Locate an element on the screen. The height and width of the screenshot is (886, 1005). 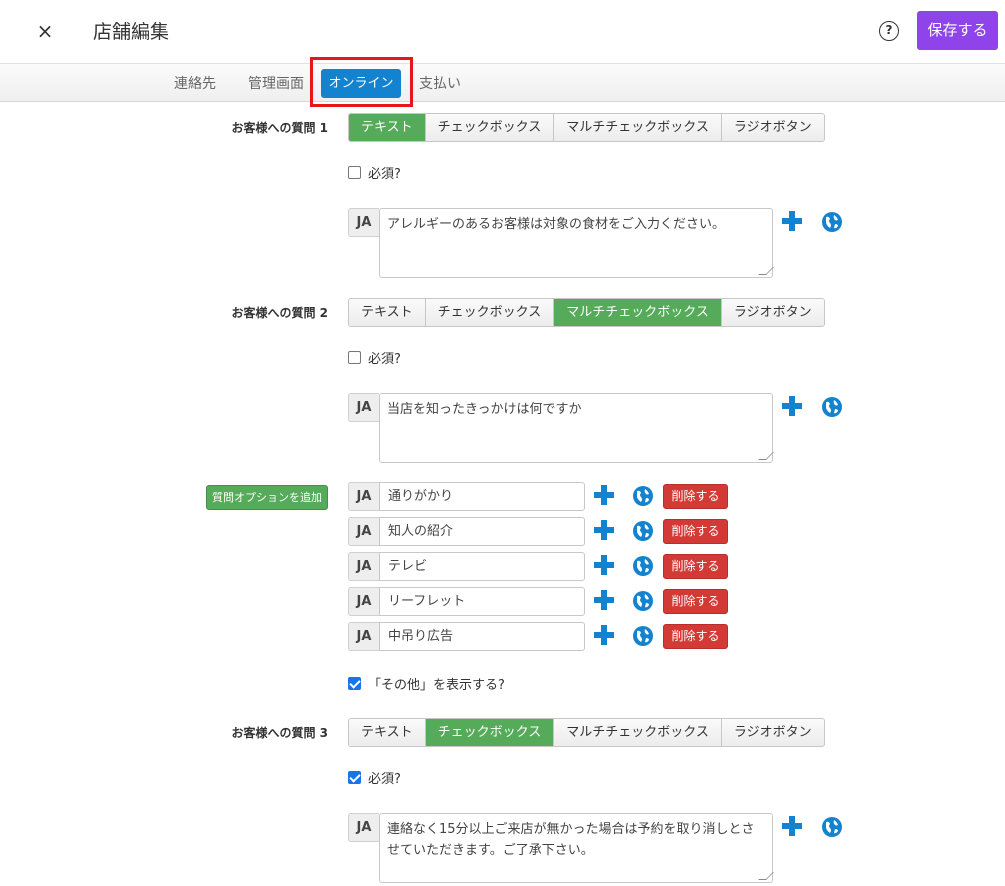
help-icon: ? is located at coordinates (889, 31).